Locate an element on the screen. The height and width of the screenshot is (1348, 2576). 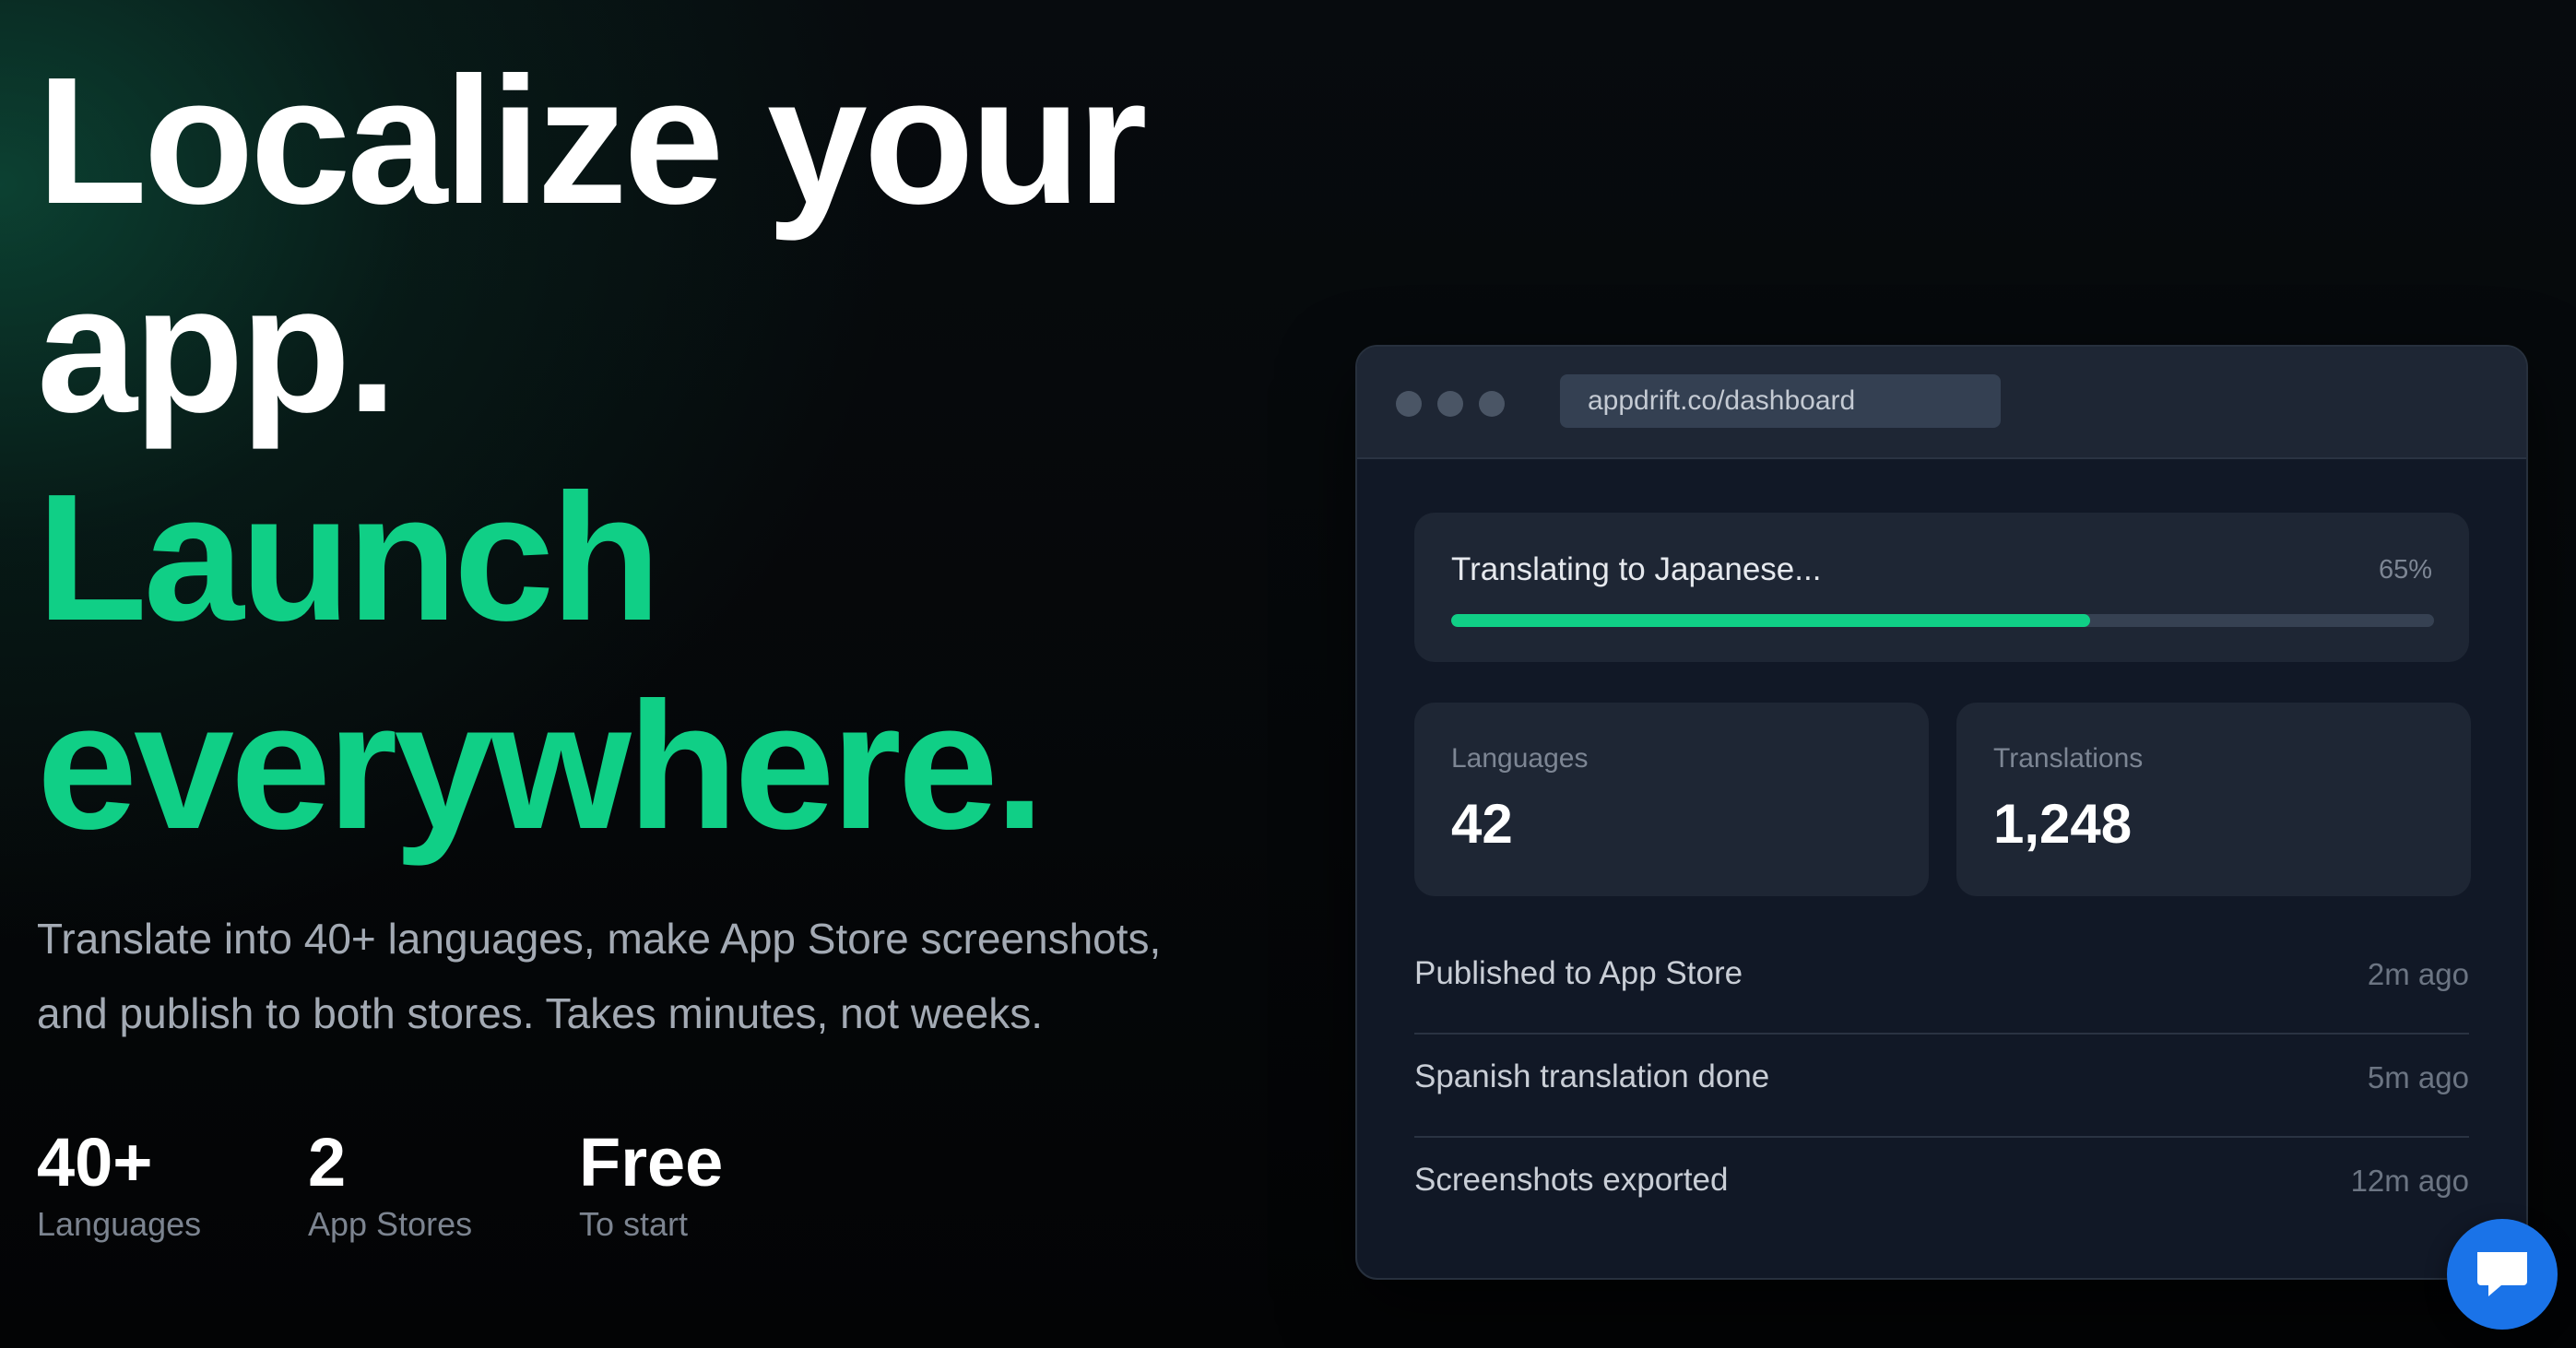
headline-line-1: Localize your is located at coordinates (592, 141).